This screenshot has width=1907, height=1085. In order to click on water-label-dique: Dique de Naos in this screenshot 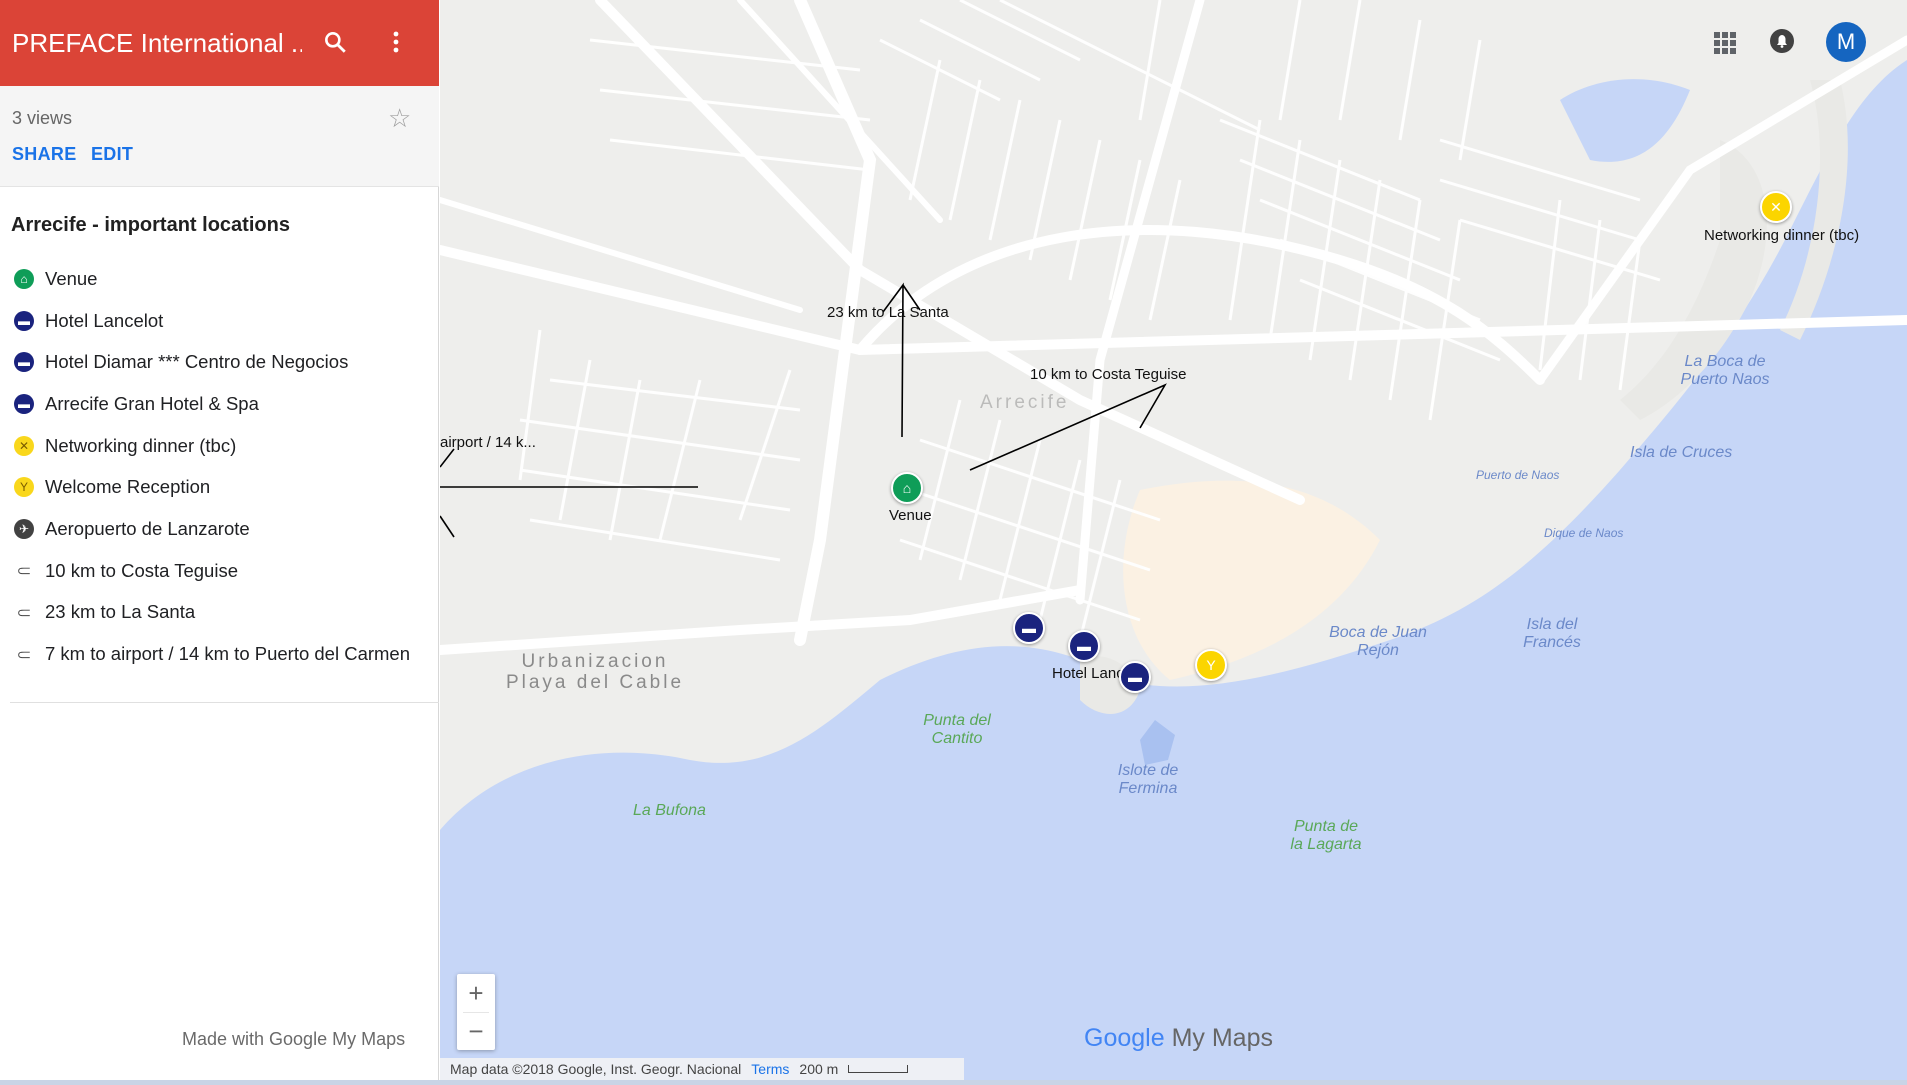, I will do `click(1584, 533)`.